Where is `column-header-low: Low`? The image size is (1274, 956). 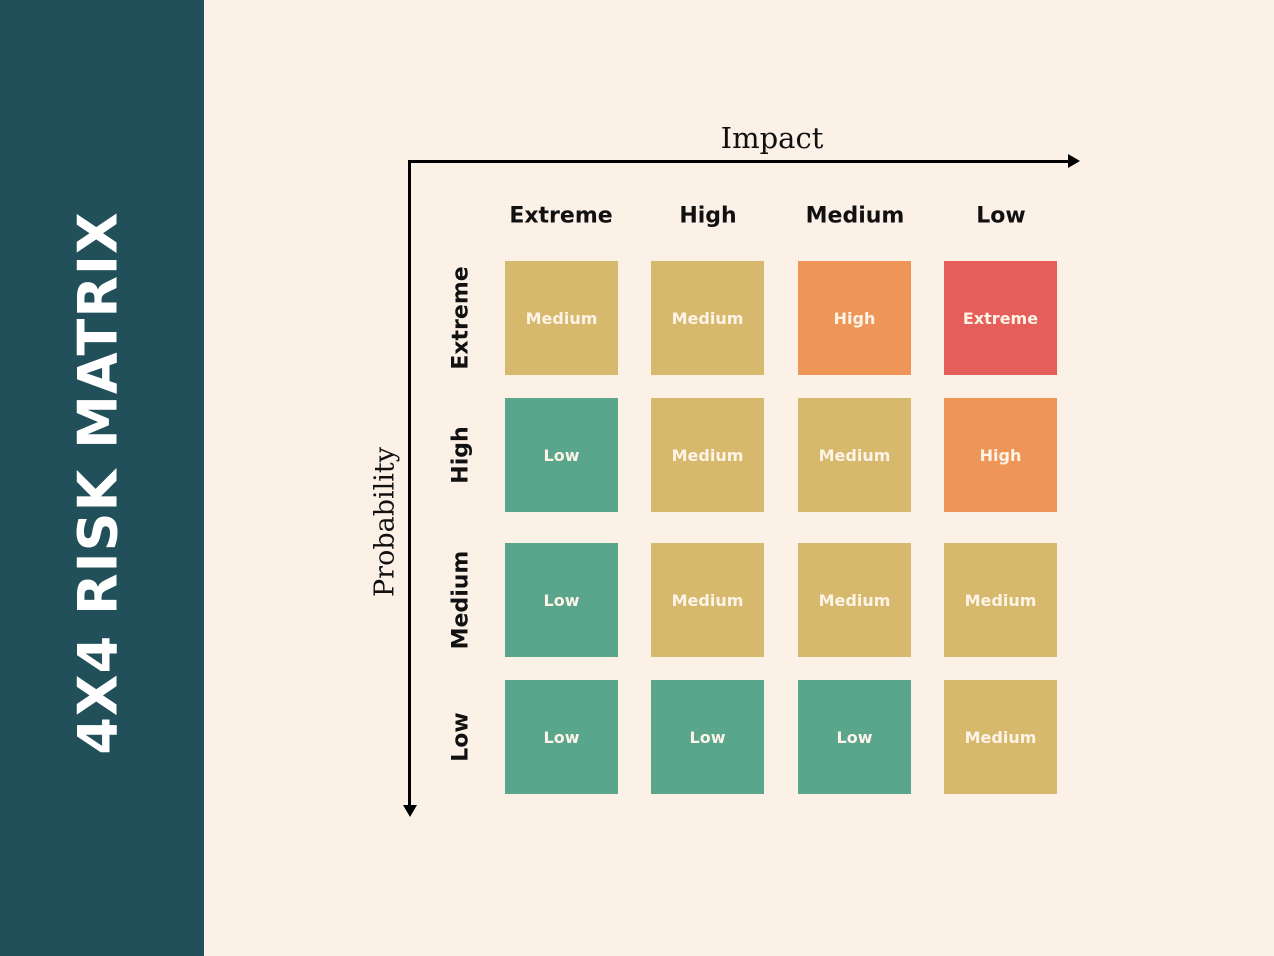 column-header-low: Low is located at coordinates (1001, 216).